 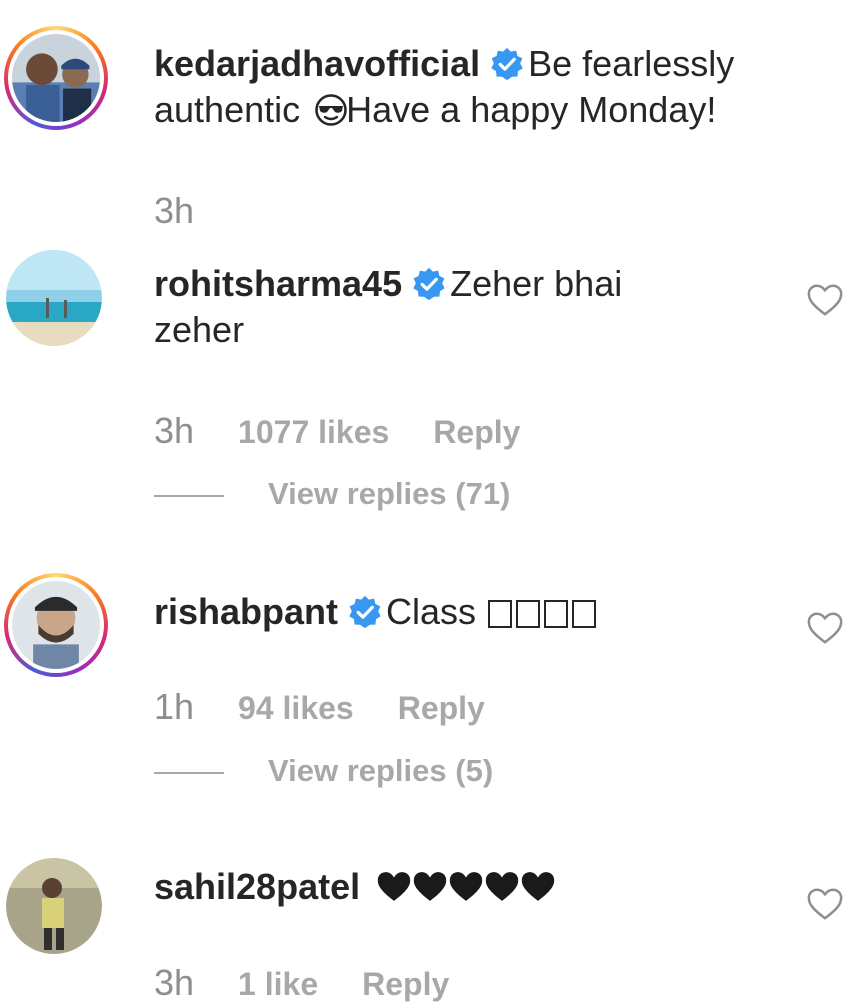 I want to click on comment-text: rishabpant Class, so click(x=474, y=612).